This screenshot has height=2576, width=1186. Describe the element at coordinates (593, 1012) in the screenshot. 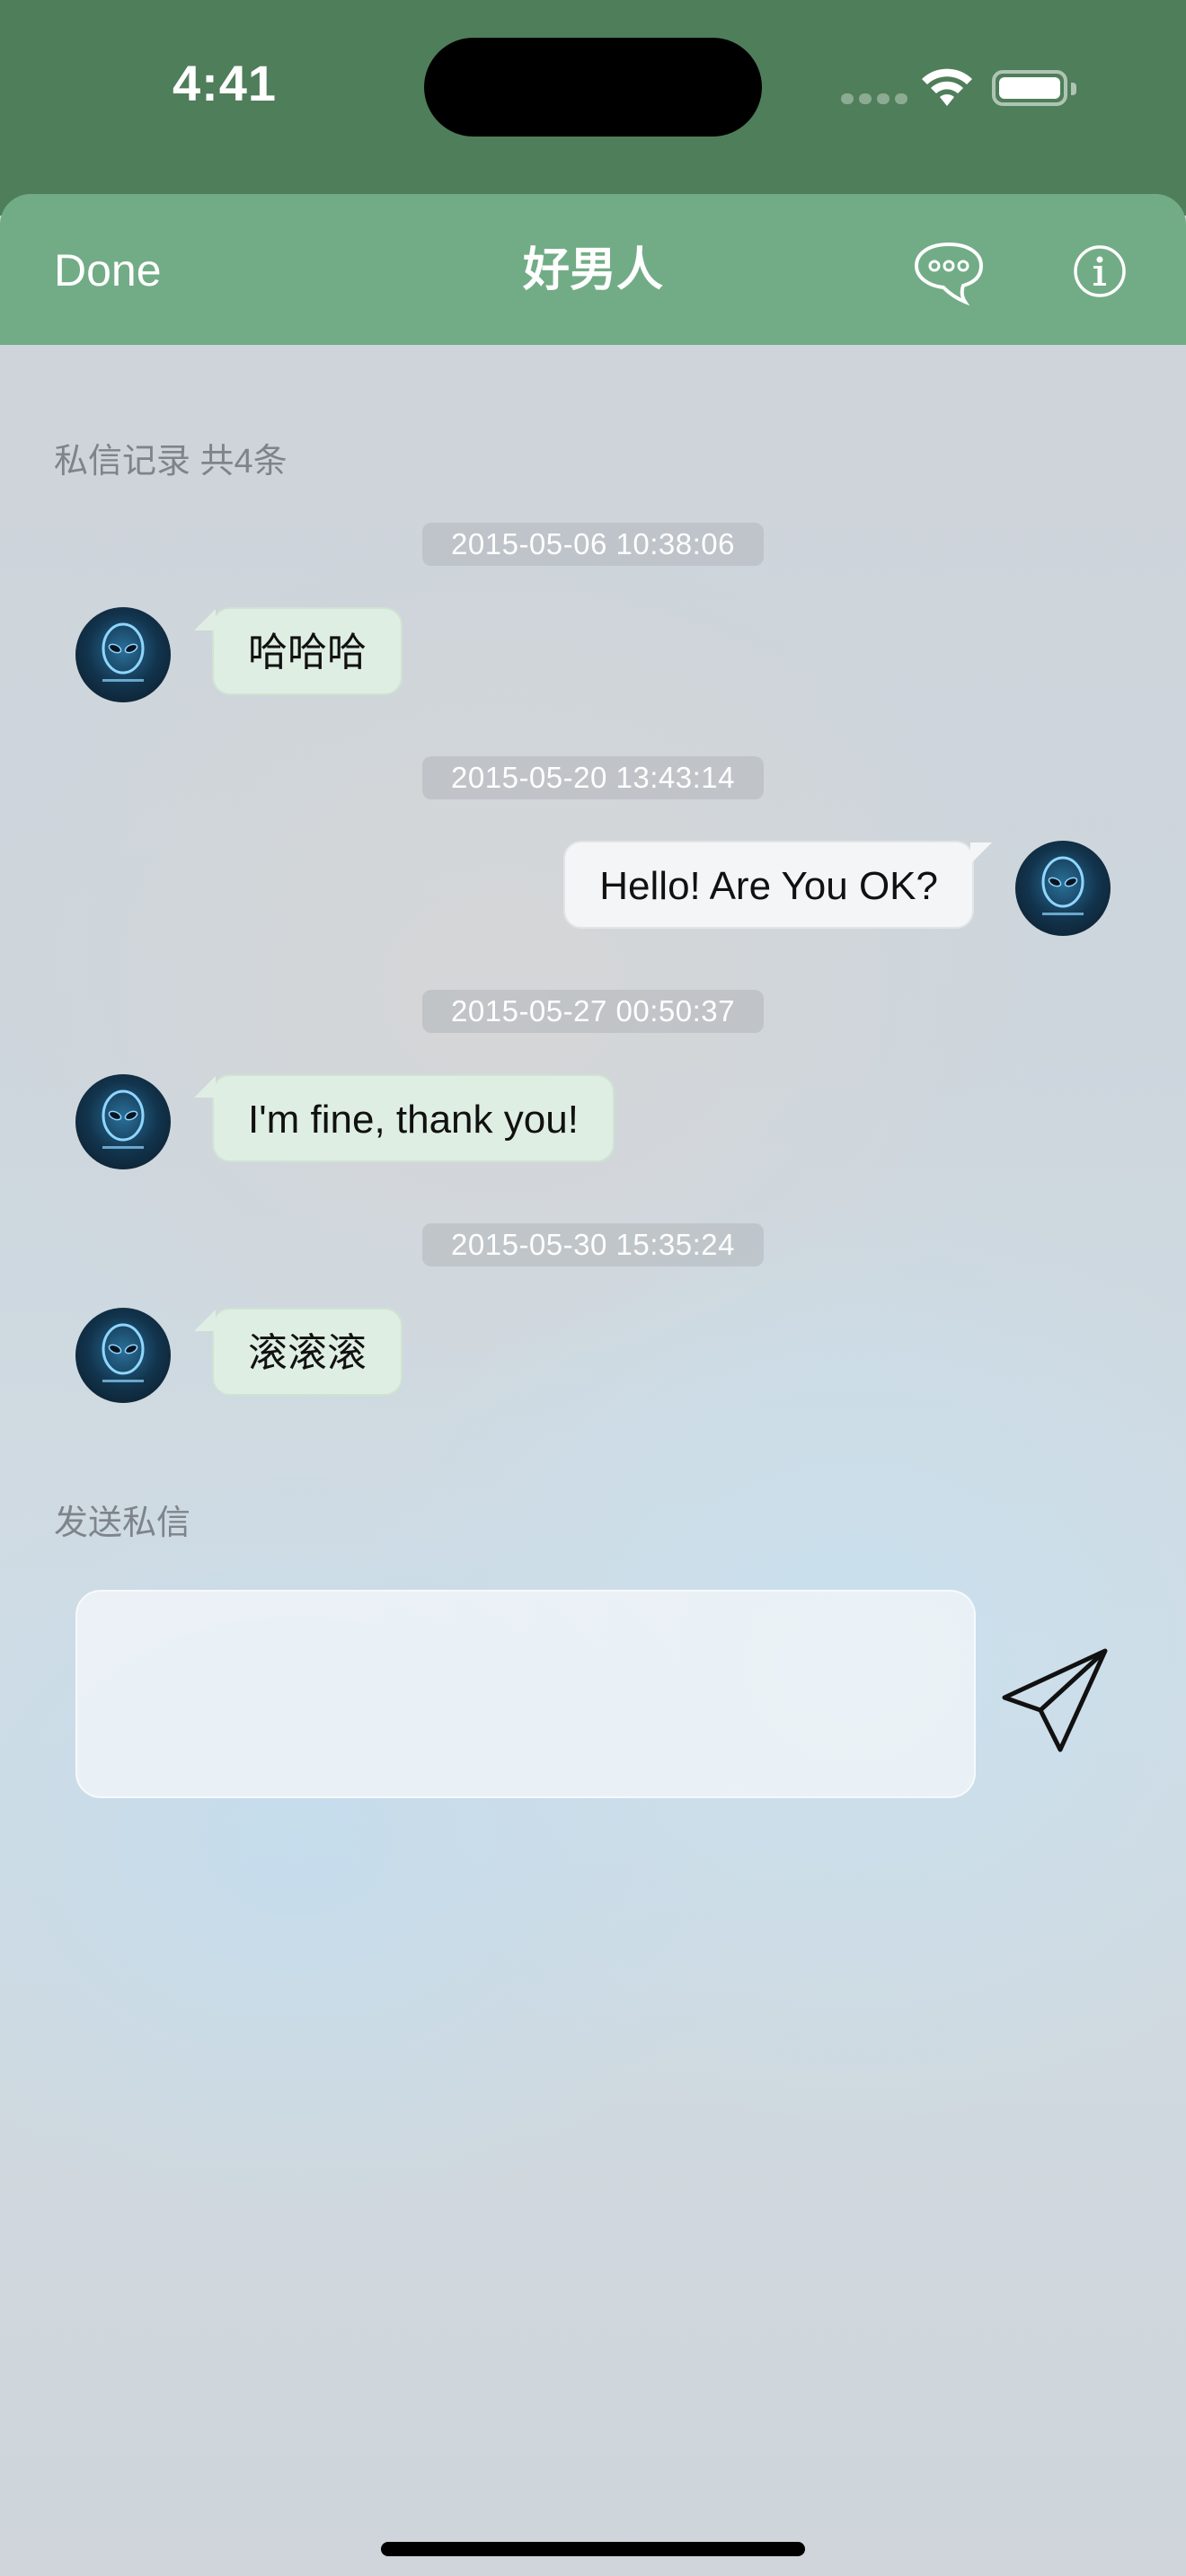

I see `message-timestamp: 2015-05-27 00:50:37` at that location.